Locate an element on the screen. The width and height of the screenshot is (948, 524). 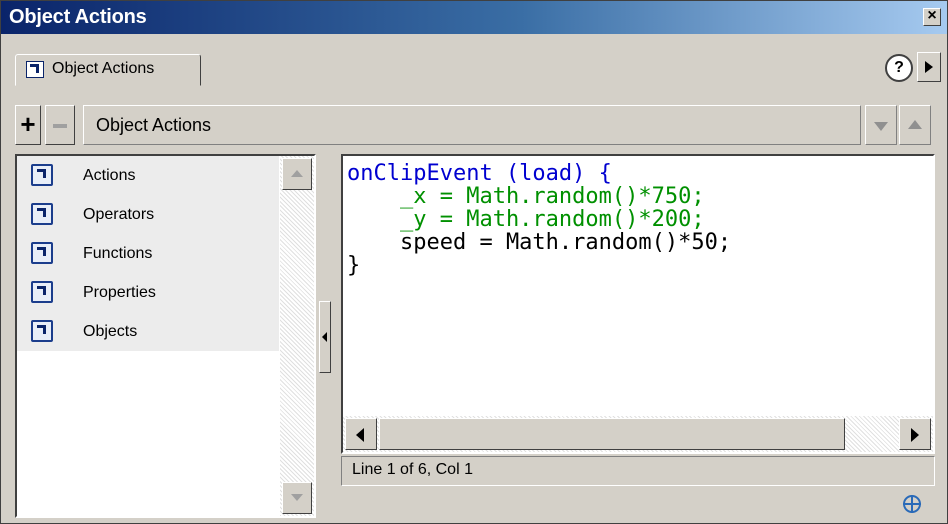
line-col-status: Line 1 of 6, Col 1 is located at coordinates (412, 469).